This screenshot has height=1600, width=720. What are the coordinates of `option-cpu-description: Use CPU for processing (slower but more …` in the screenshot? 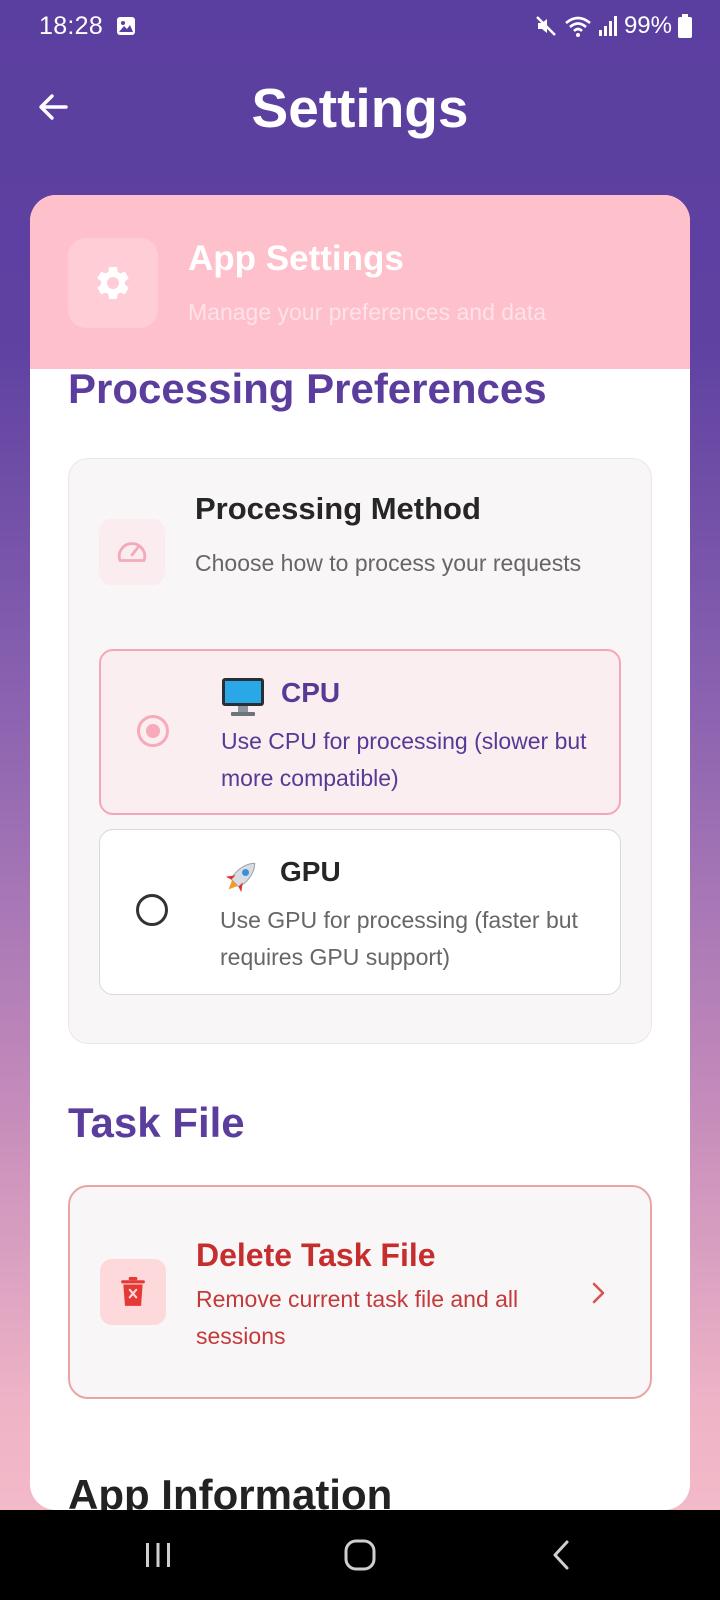 It's located at (404, 759).